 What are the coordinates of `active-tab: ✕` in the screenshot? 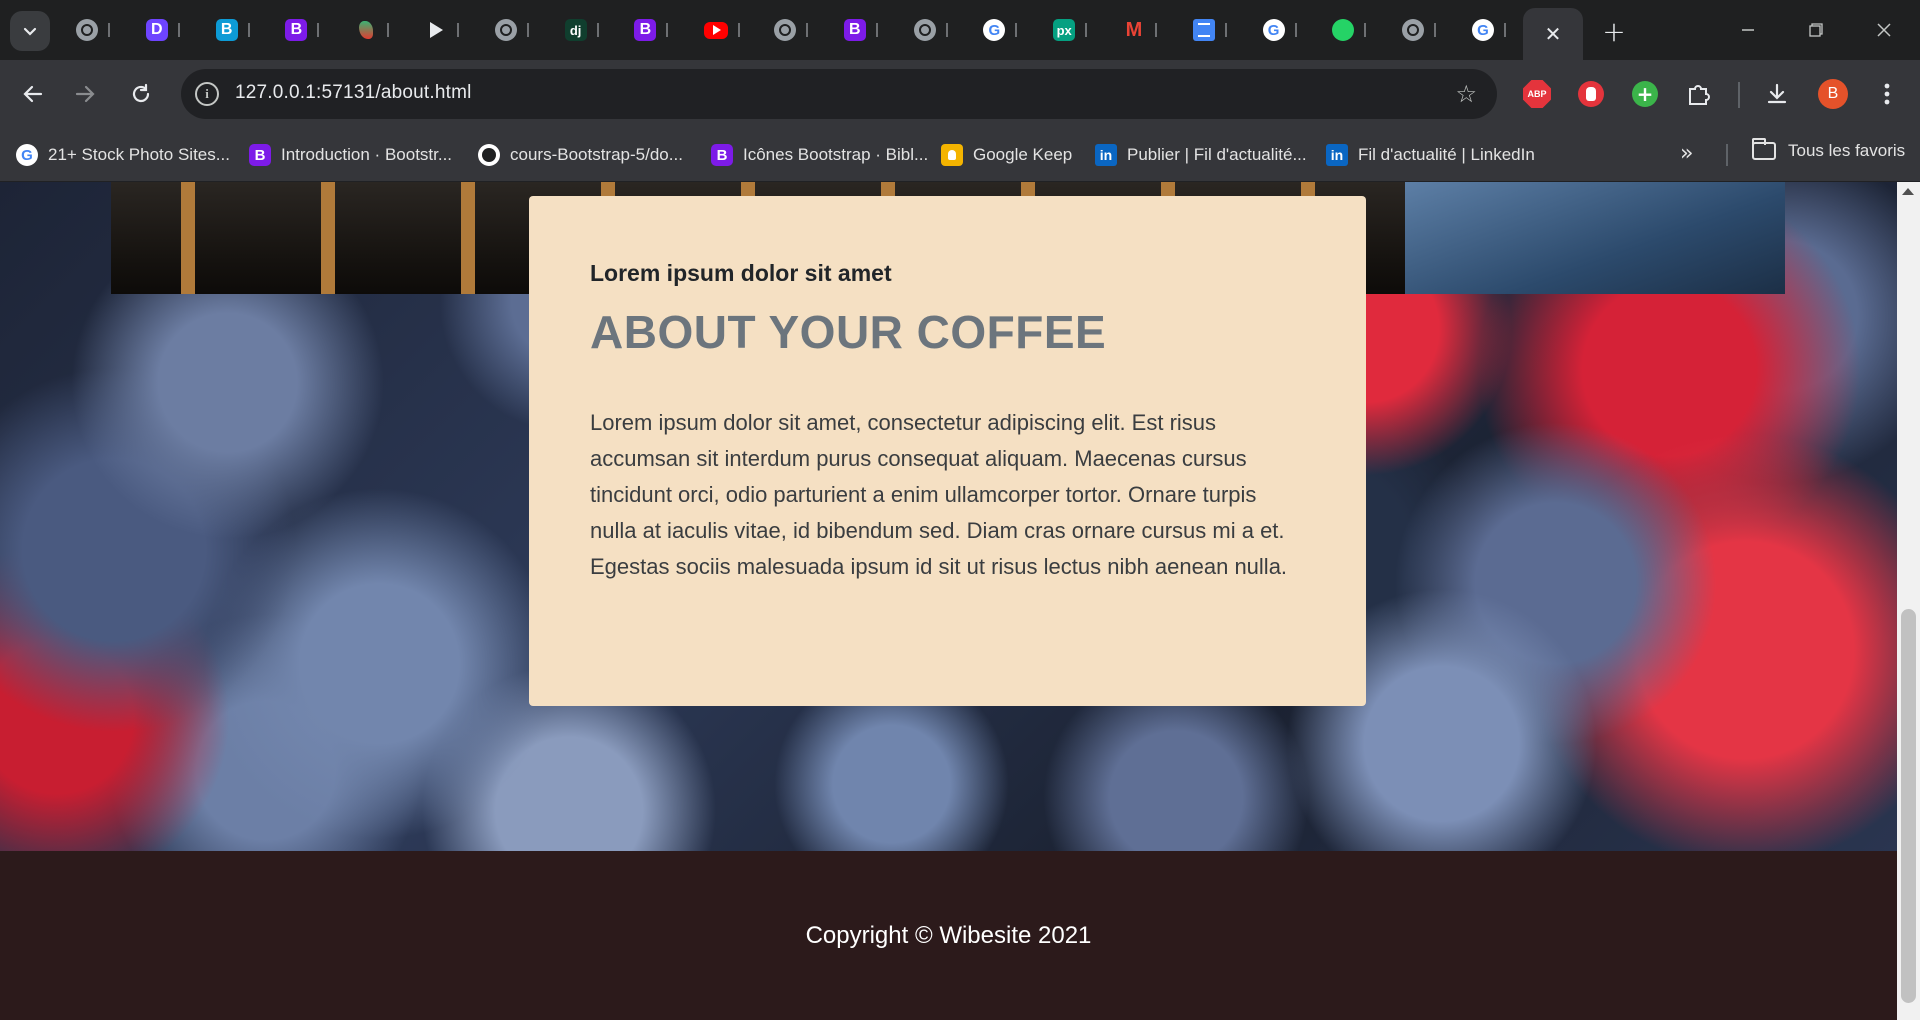 It's located at (1553, 34).